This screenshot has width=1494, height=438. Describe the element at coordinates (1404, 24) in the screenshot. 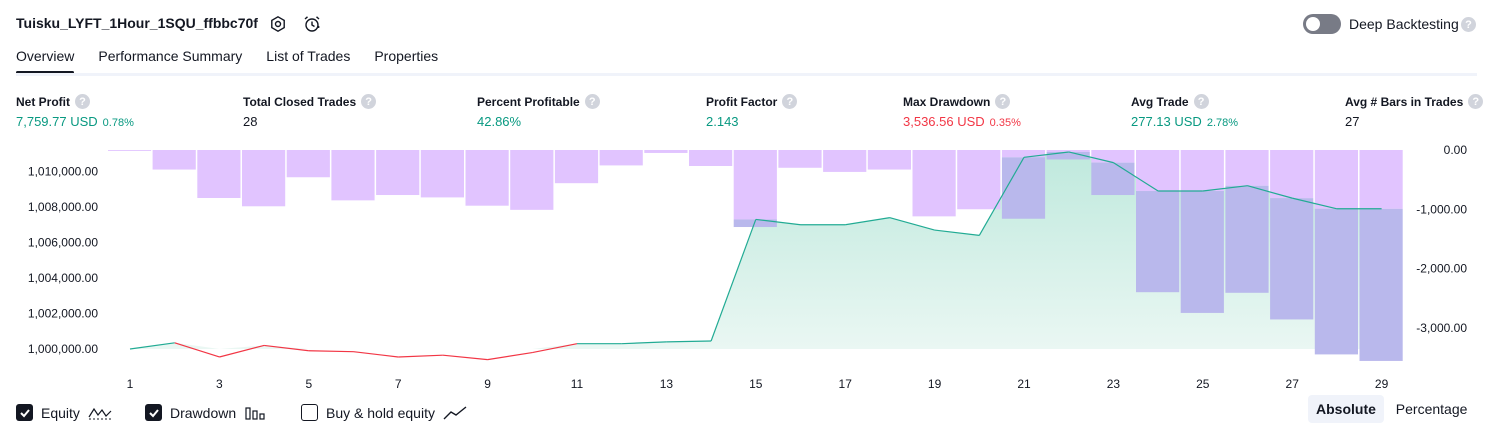

I see `deep-backtesting-label: Deep Backtesting` at that location.